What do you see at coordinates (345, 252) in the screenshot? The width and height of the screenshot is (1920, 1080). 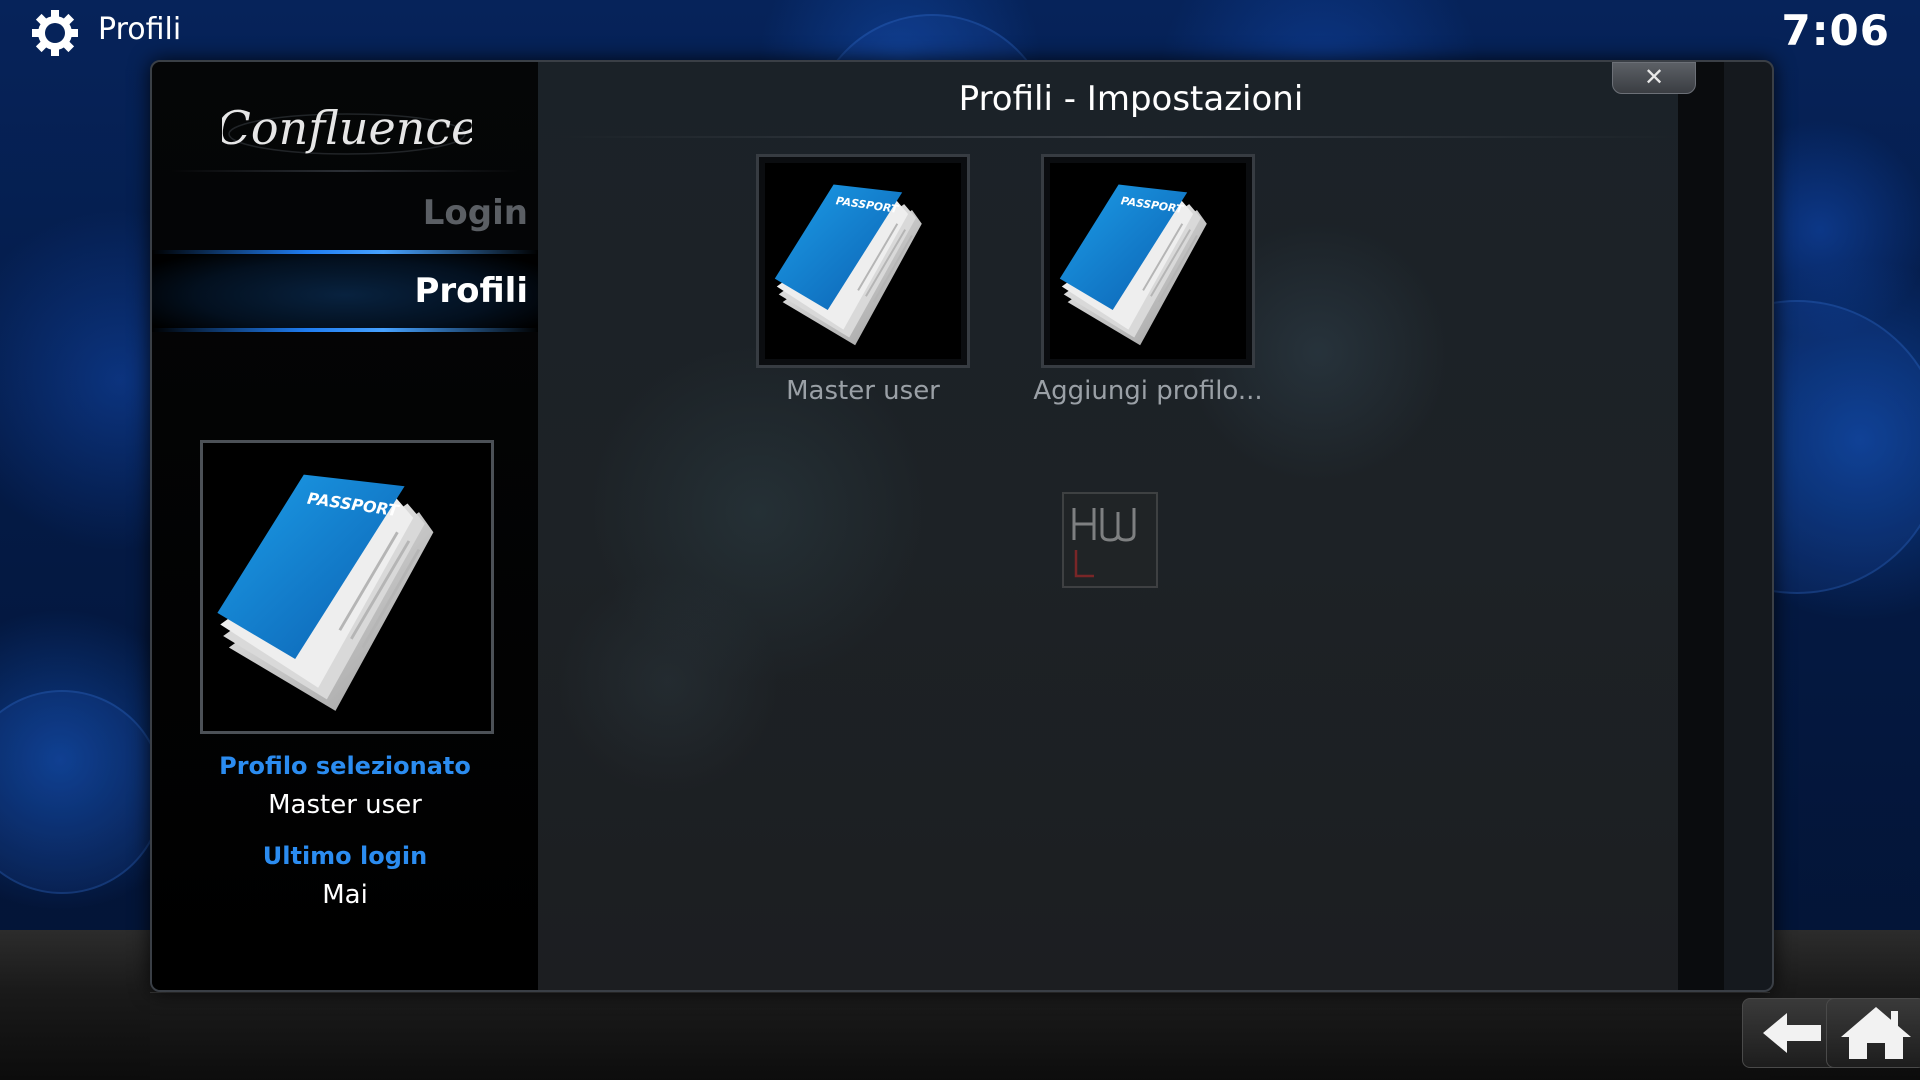 I see `selection-line-top` at bounding box center [345, 252].